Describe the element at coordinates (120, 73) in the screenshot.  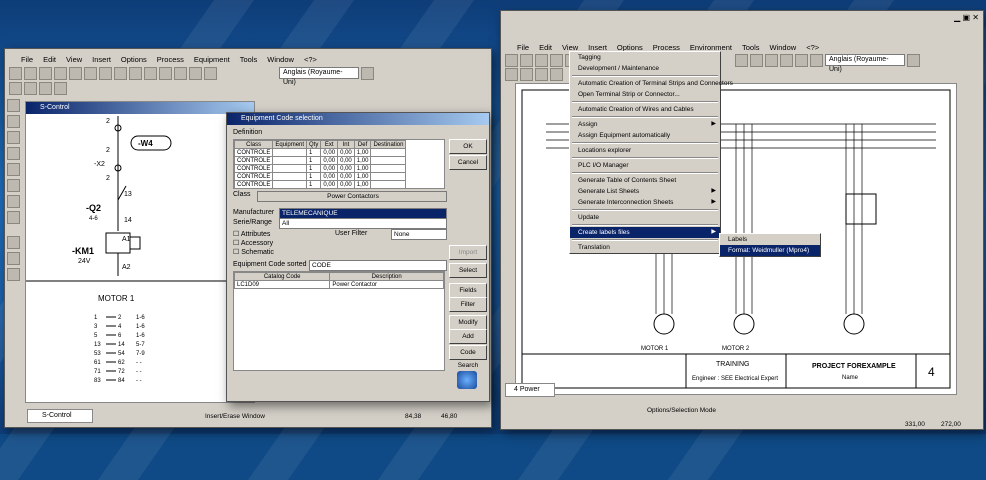
I see `undo-icon` at that location.